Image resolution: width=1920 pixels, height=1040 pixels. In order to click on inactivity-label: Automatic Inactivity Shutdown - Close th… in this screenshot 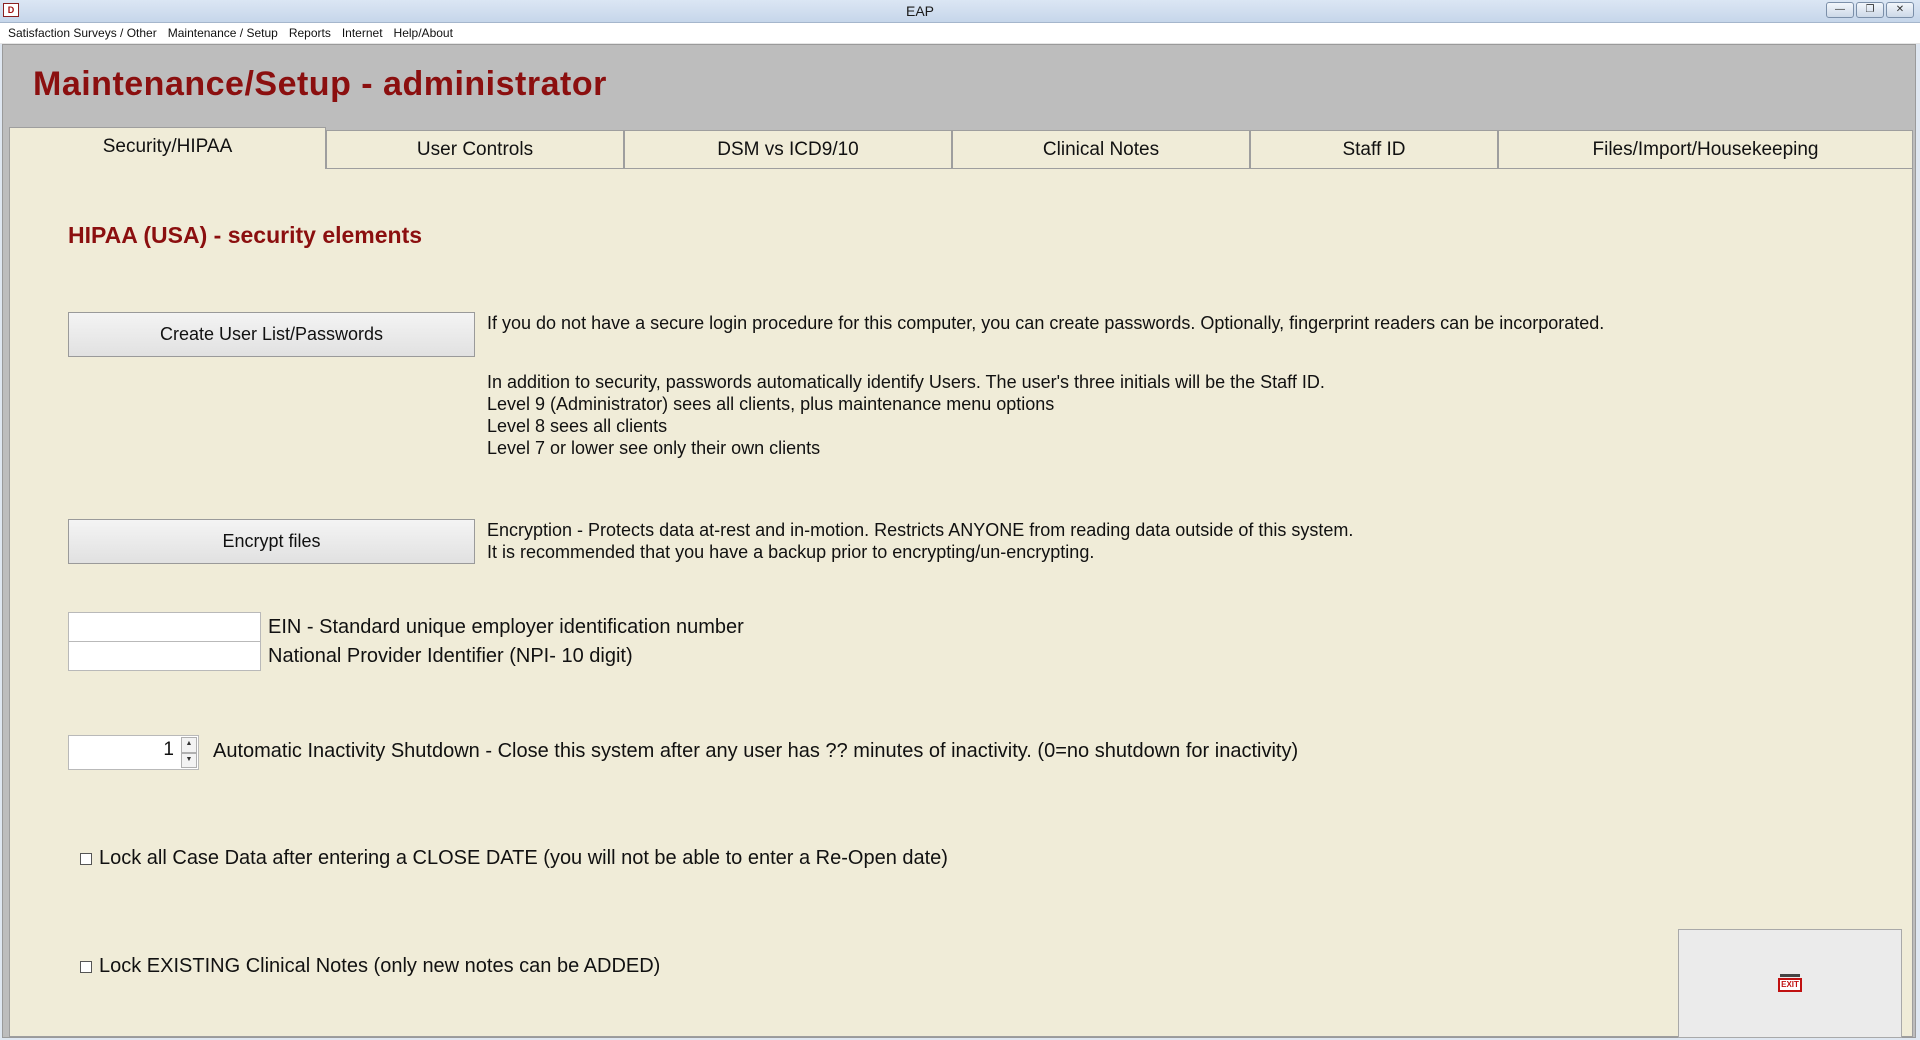, I will do `click(756, 751)`.